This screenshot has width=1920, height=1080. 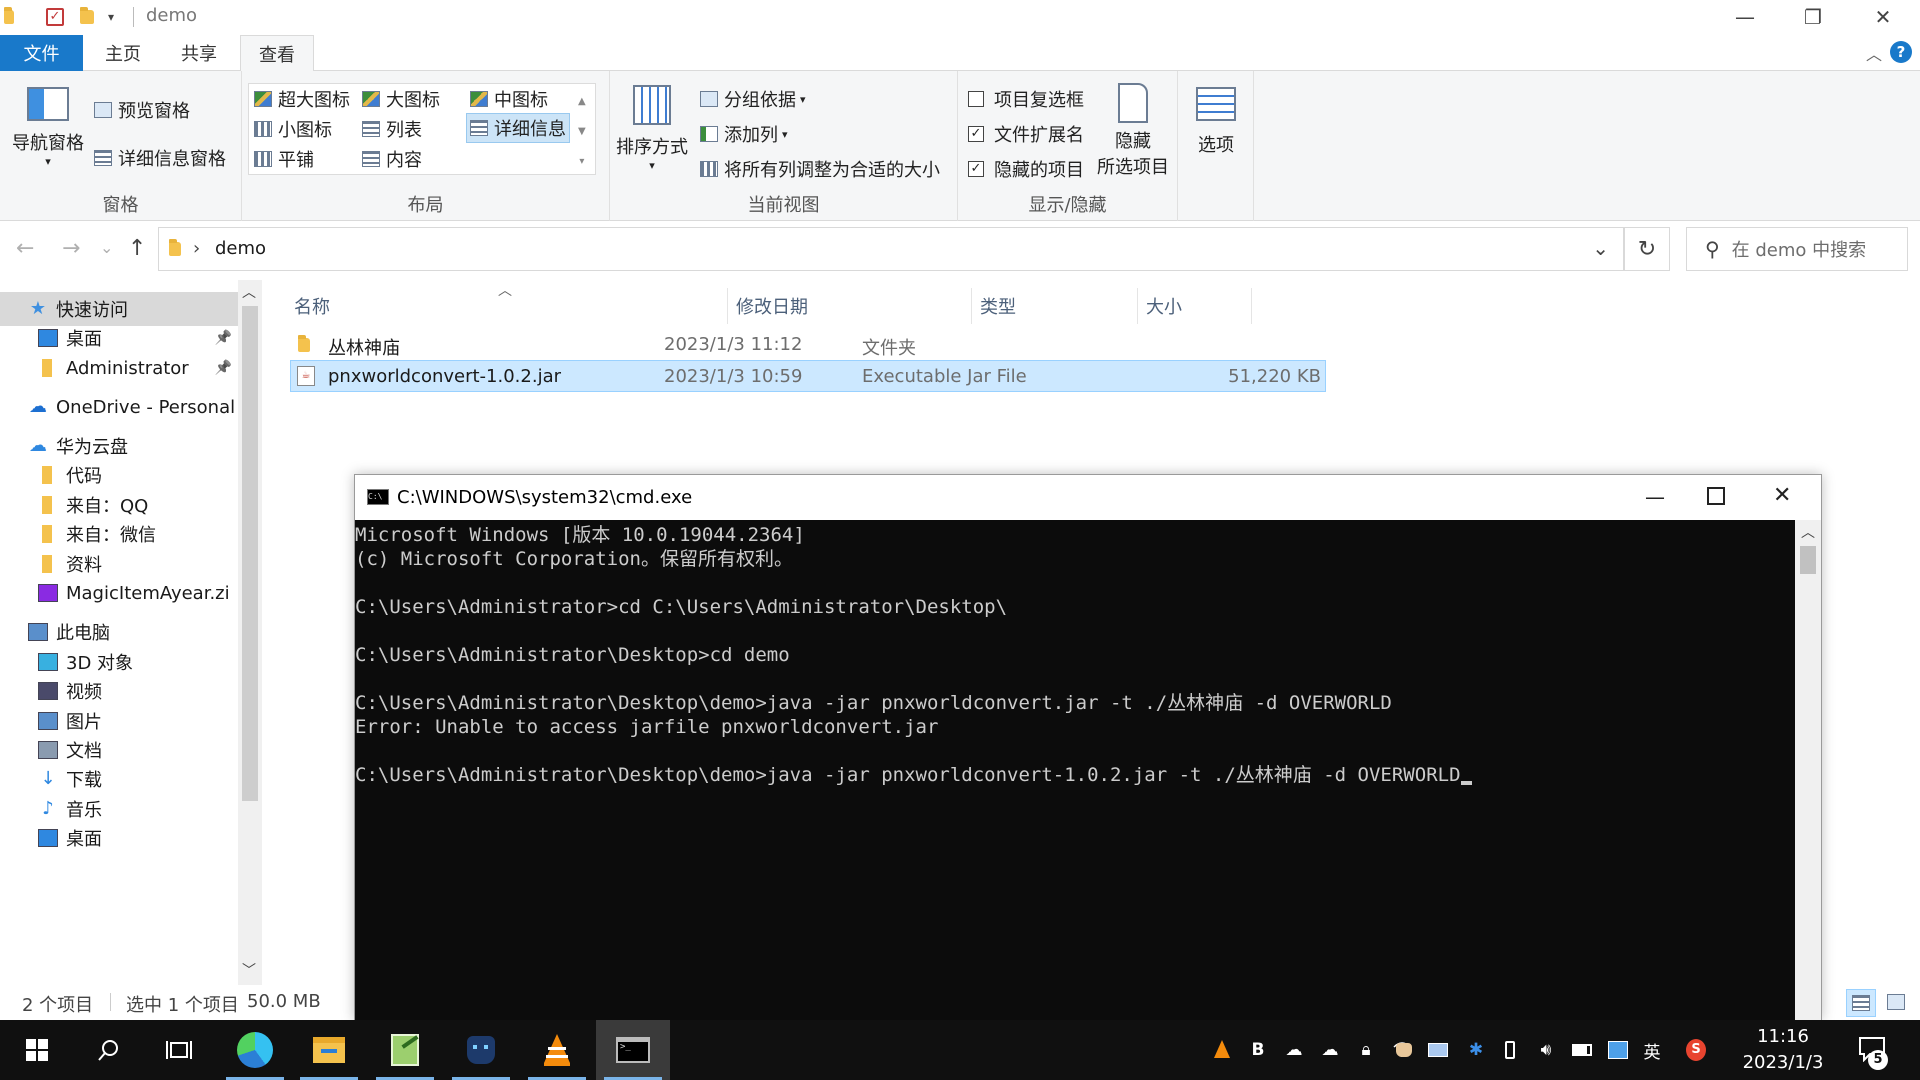 I want to click on sidebar-item: Administrator 📌, so click(x=119, y=368).